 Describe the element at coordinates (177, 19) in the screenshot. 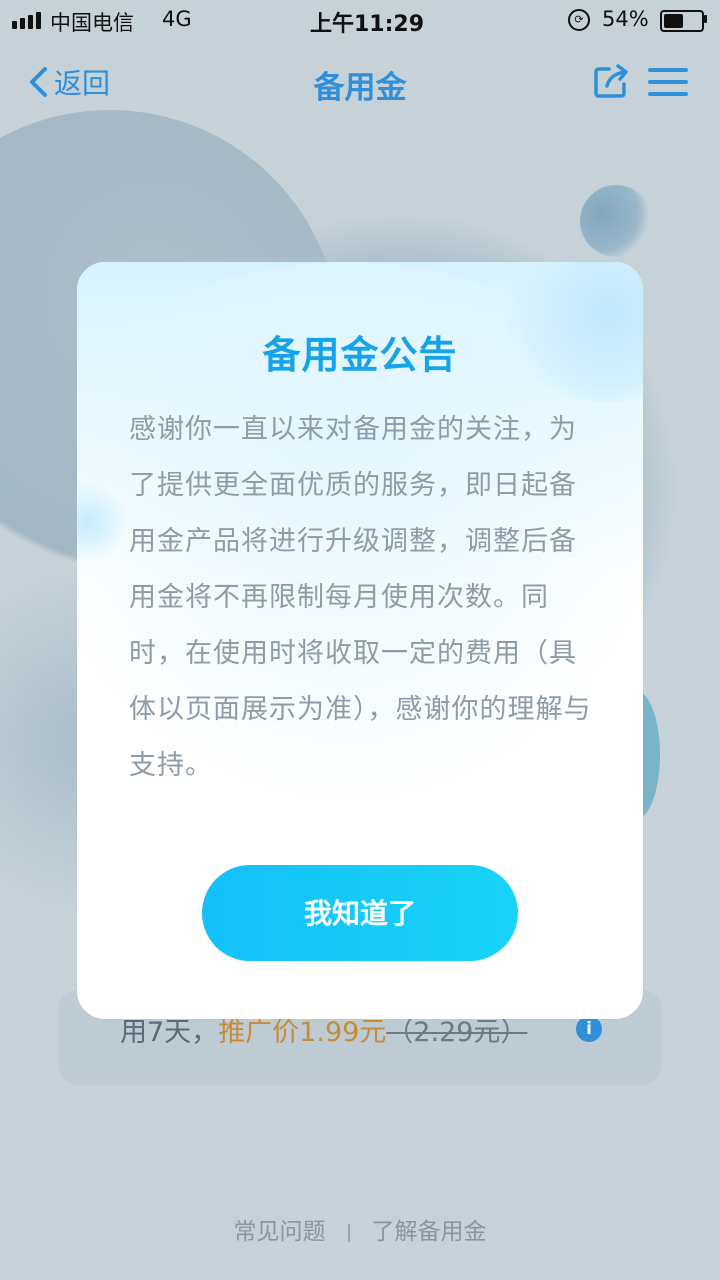

I see `network-type: 4G` at that location.